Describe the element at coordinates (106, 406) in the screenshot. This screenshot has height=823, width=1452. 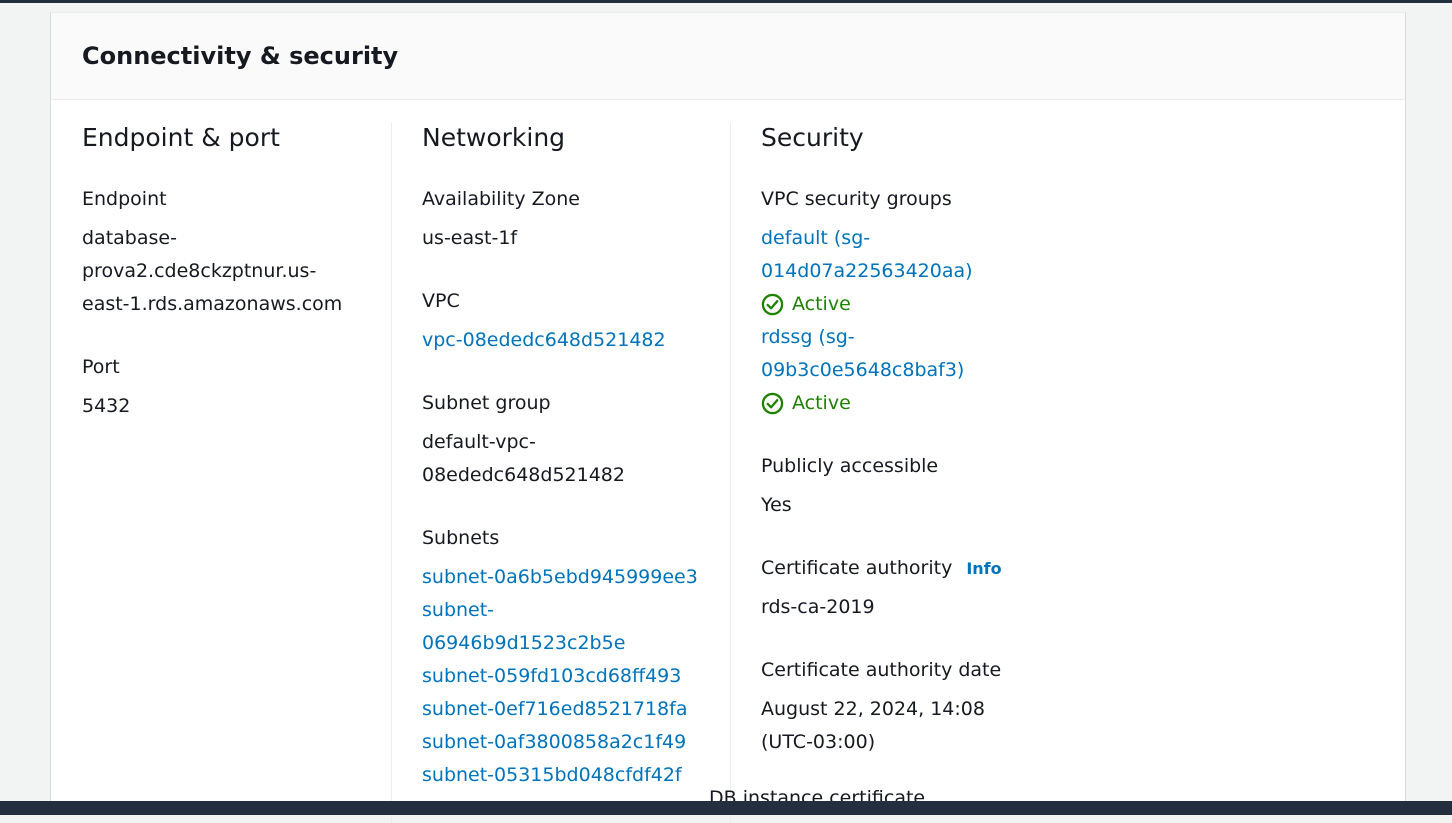
I see `port-value: 5432` at that location.